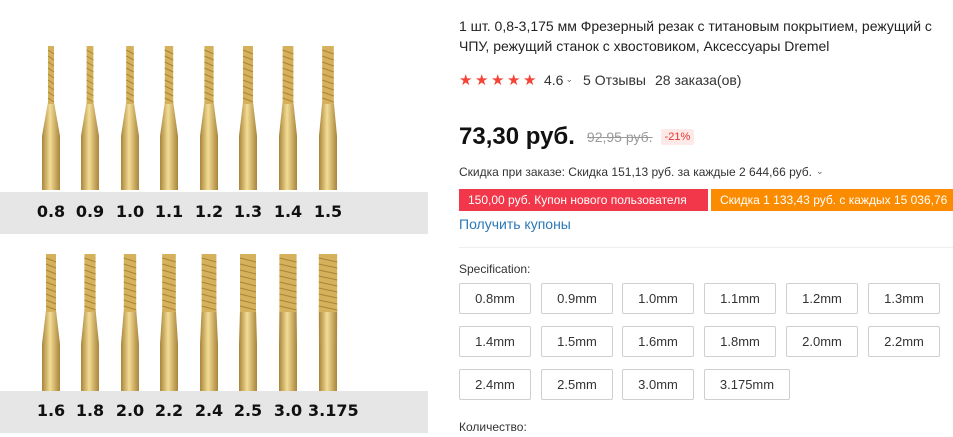  I want to click on spec-option-button: 1.0mm, so click(658, 298).